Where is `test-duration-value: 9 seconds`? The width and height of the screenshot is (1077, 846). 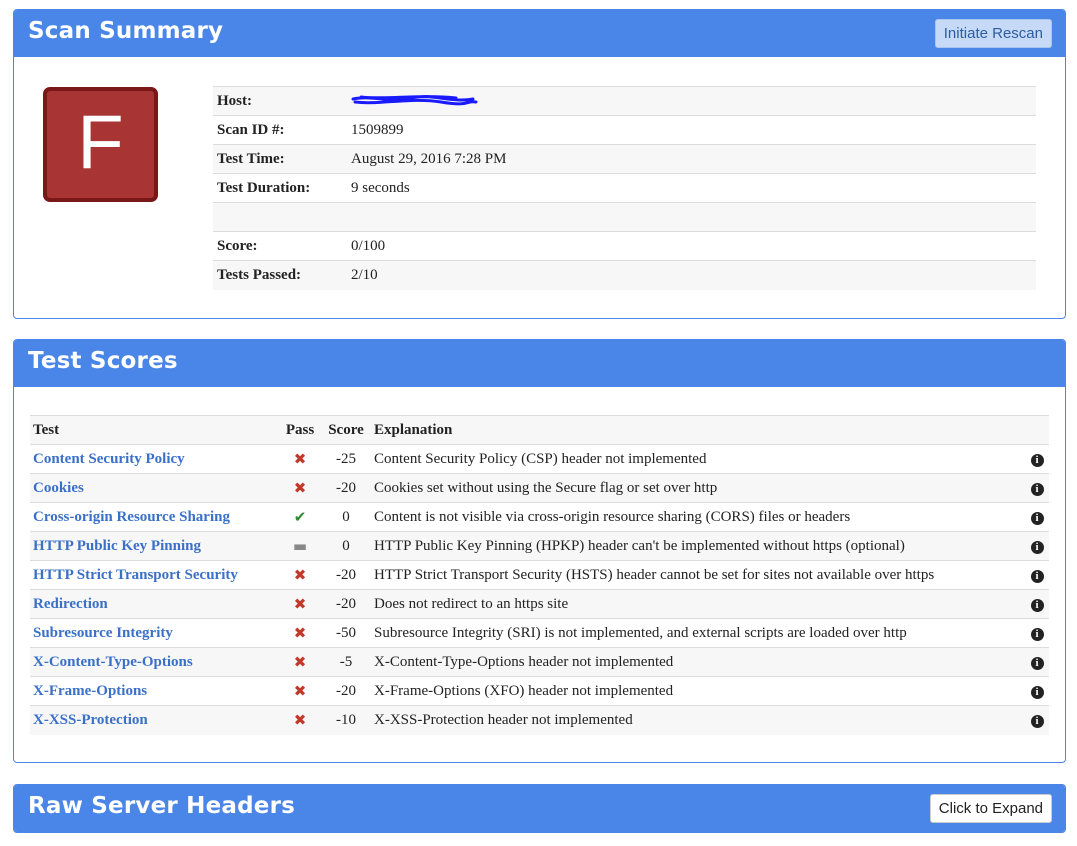
test-duration-value: 9 seconds is located at coordinates (691, 188).